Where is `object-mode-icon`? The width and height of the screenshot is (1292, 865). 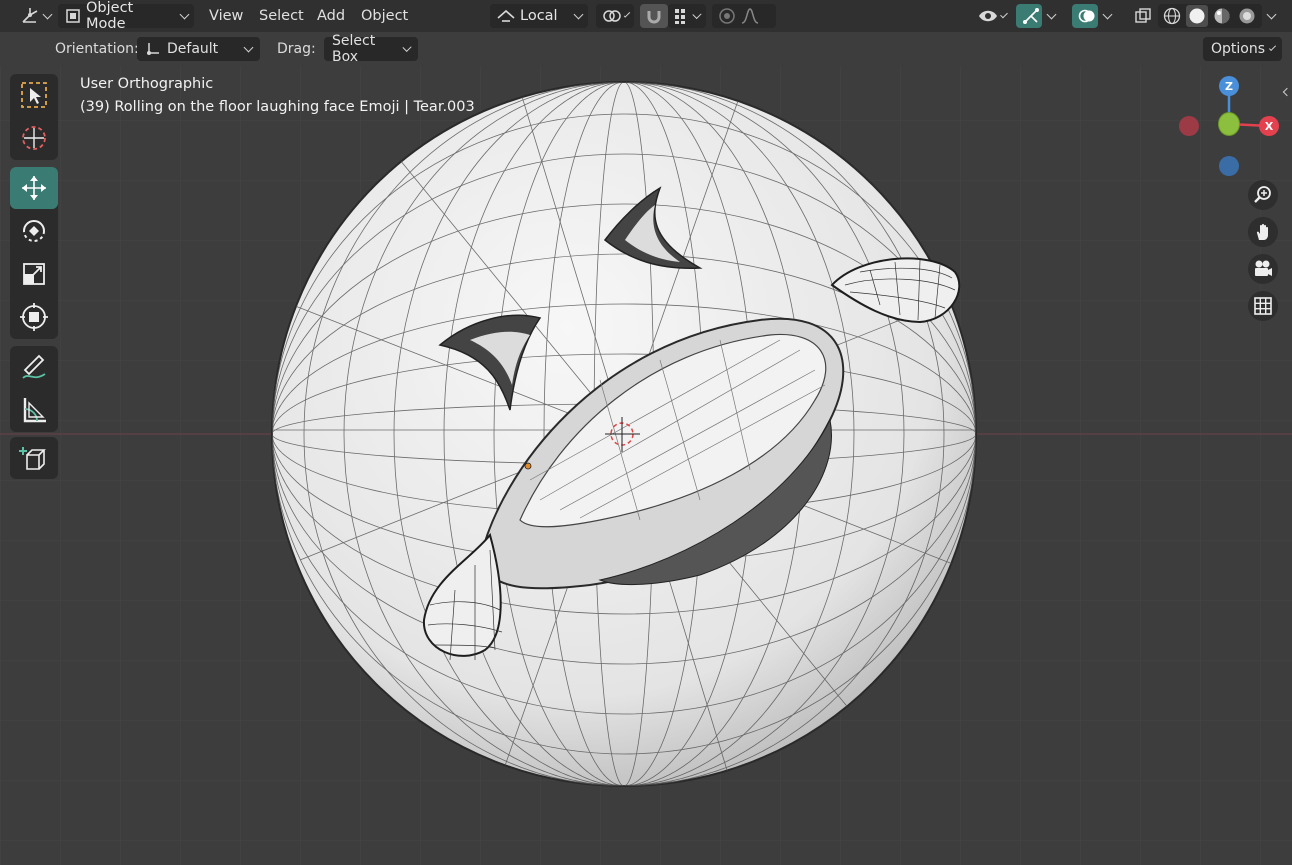
object-mode-icon is located at coordinates (73, 16).